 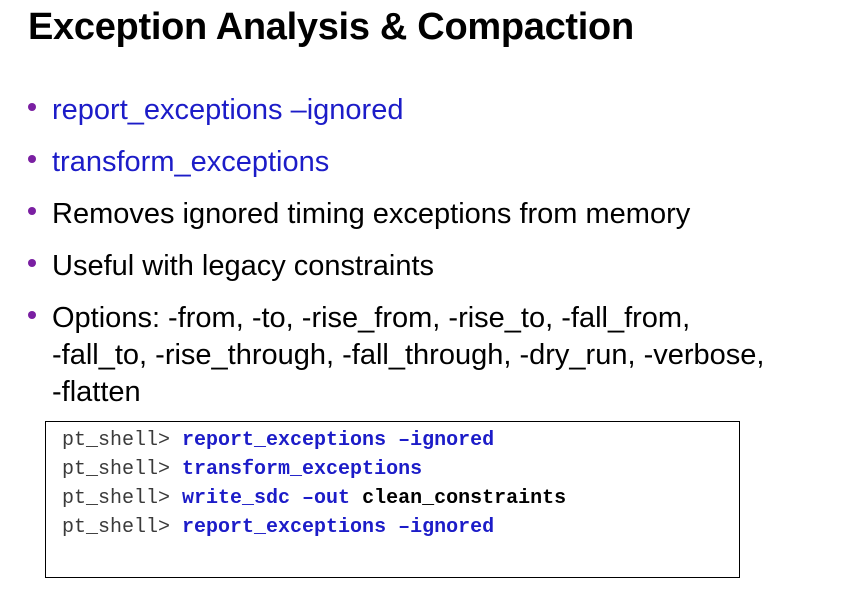 I want to click on bullet-text: Useful with legacy constraints, so click(x=243, y=266).